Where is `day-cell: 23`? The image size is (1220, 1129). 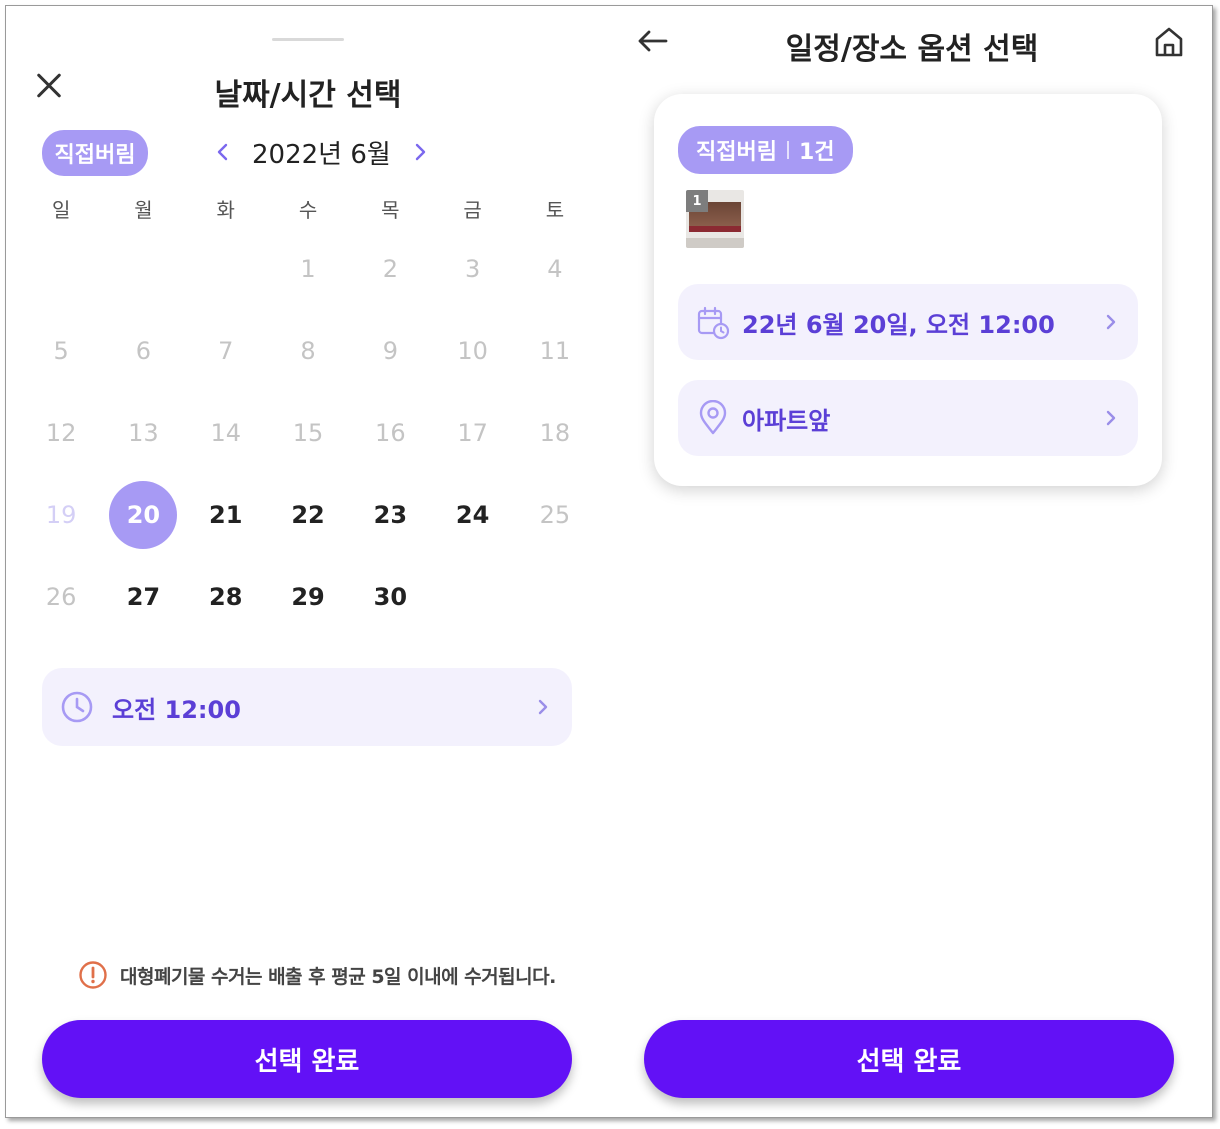 day-cell: 23 is located at coordinates (390, 515).